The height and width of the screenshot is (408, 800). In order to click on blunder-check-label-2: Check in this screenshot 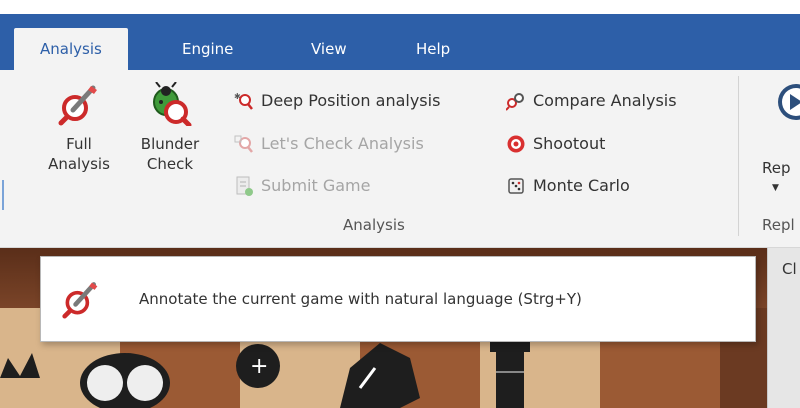, I will do `click(170, 164)`.